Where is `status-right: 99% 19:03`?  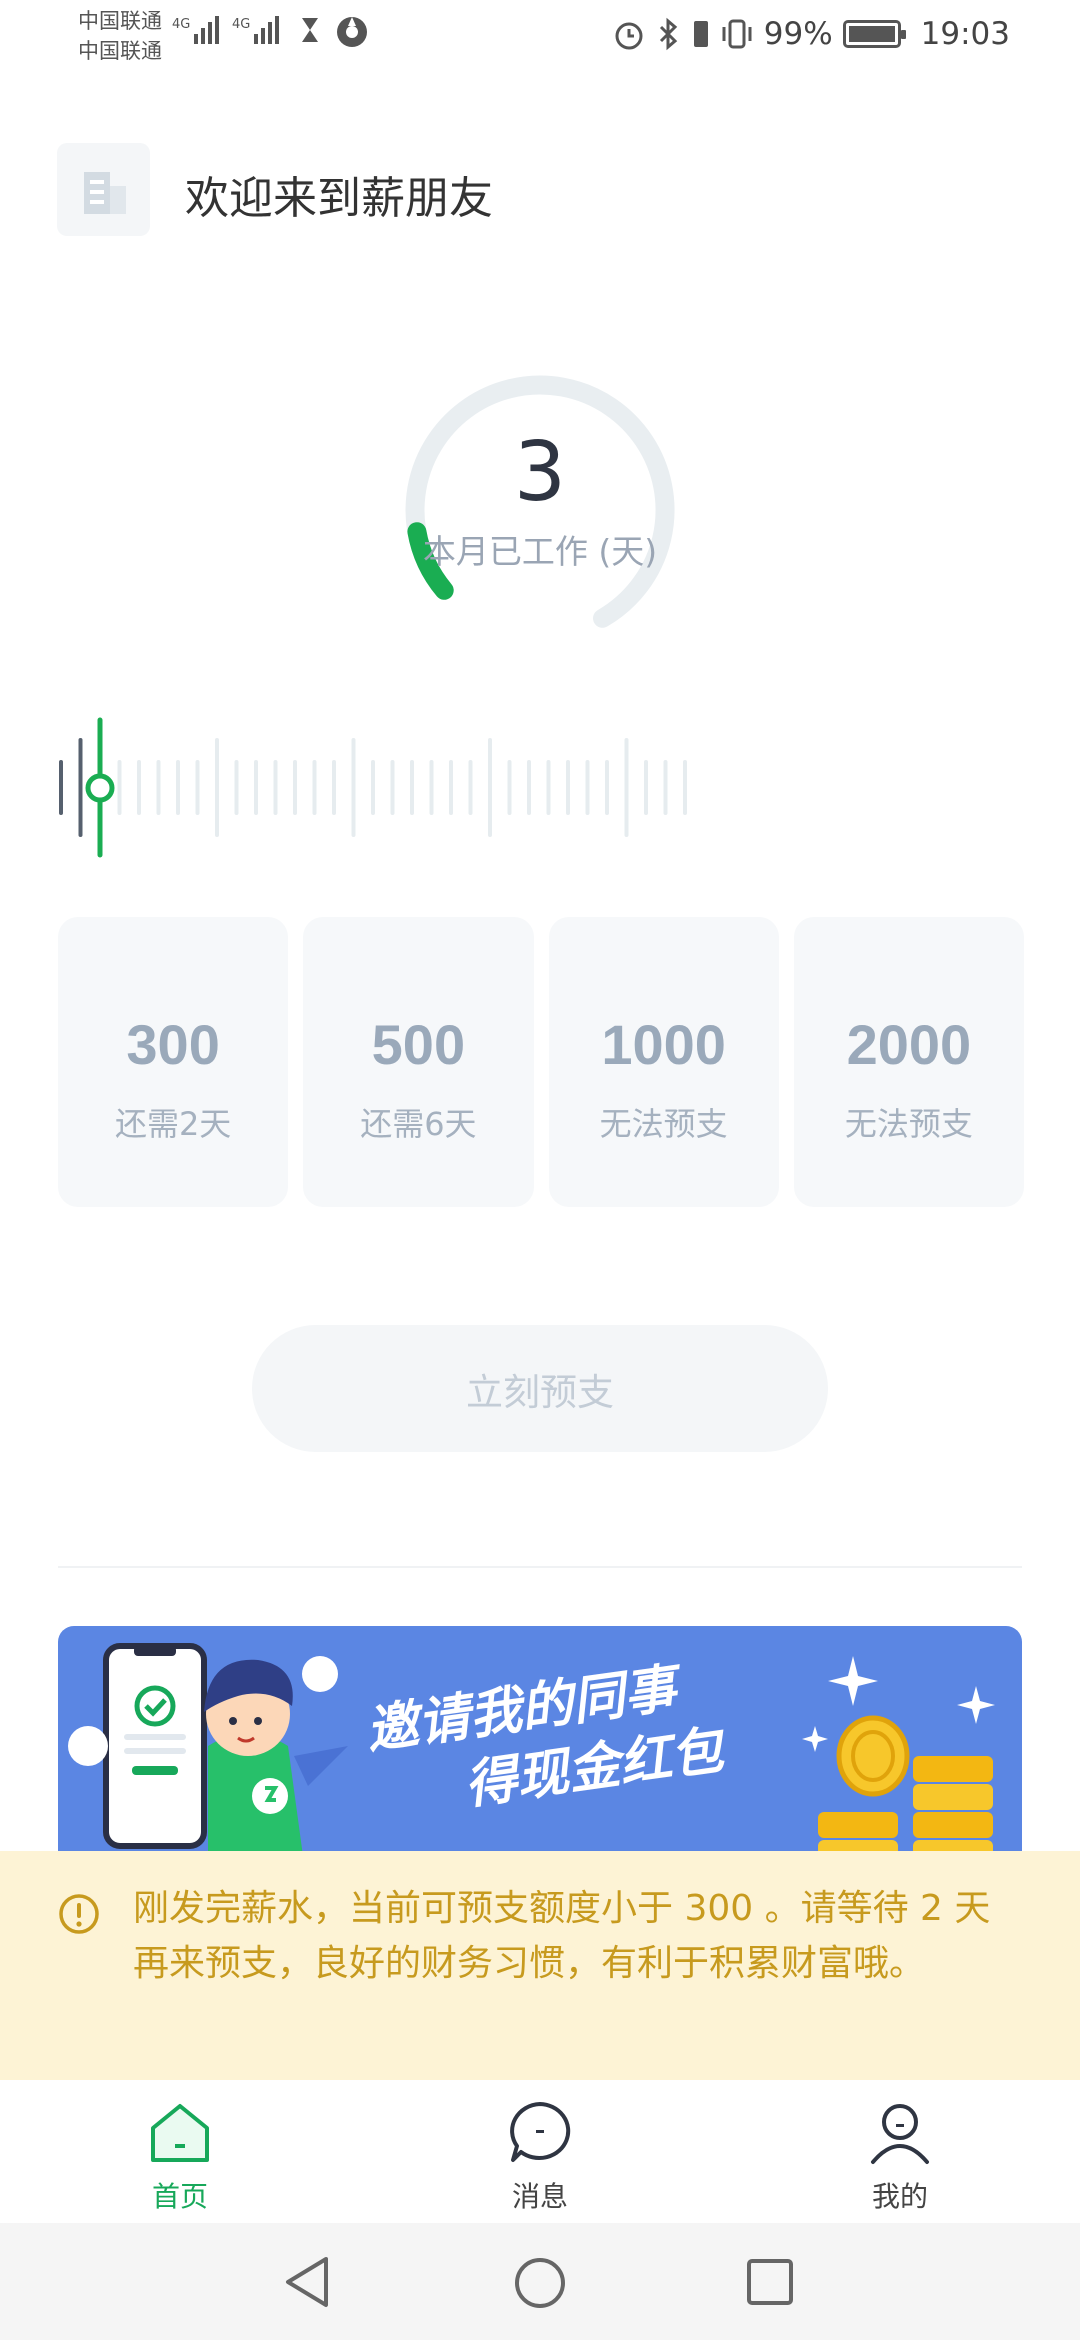
status-right: 99% 19:03 is located at coordinates (811, 34).